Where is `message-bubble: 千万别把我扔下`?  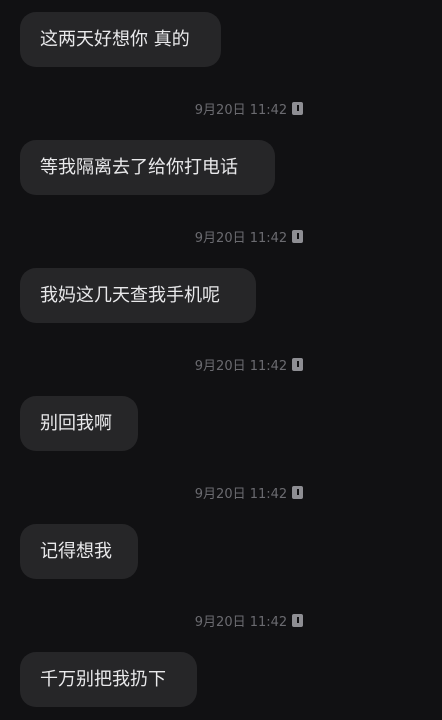 message-bubble: 千万别把我扔下 is located at coordinates (108, 679).